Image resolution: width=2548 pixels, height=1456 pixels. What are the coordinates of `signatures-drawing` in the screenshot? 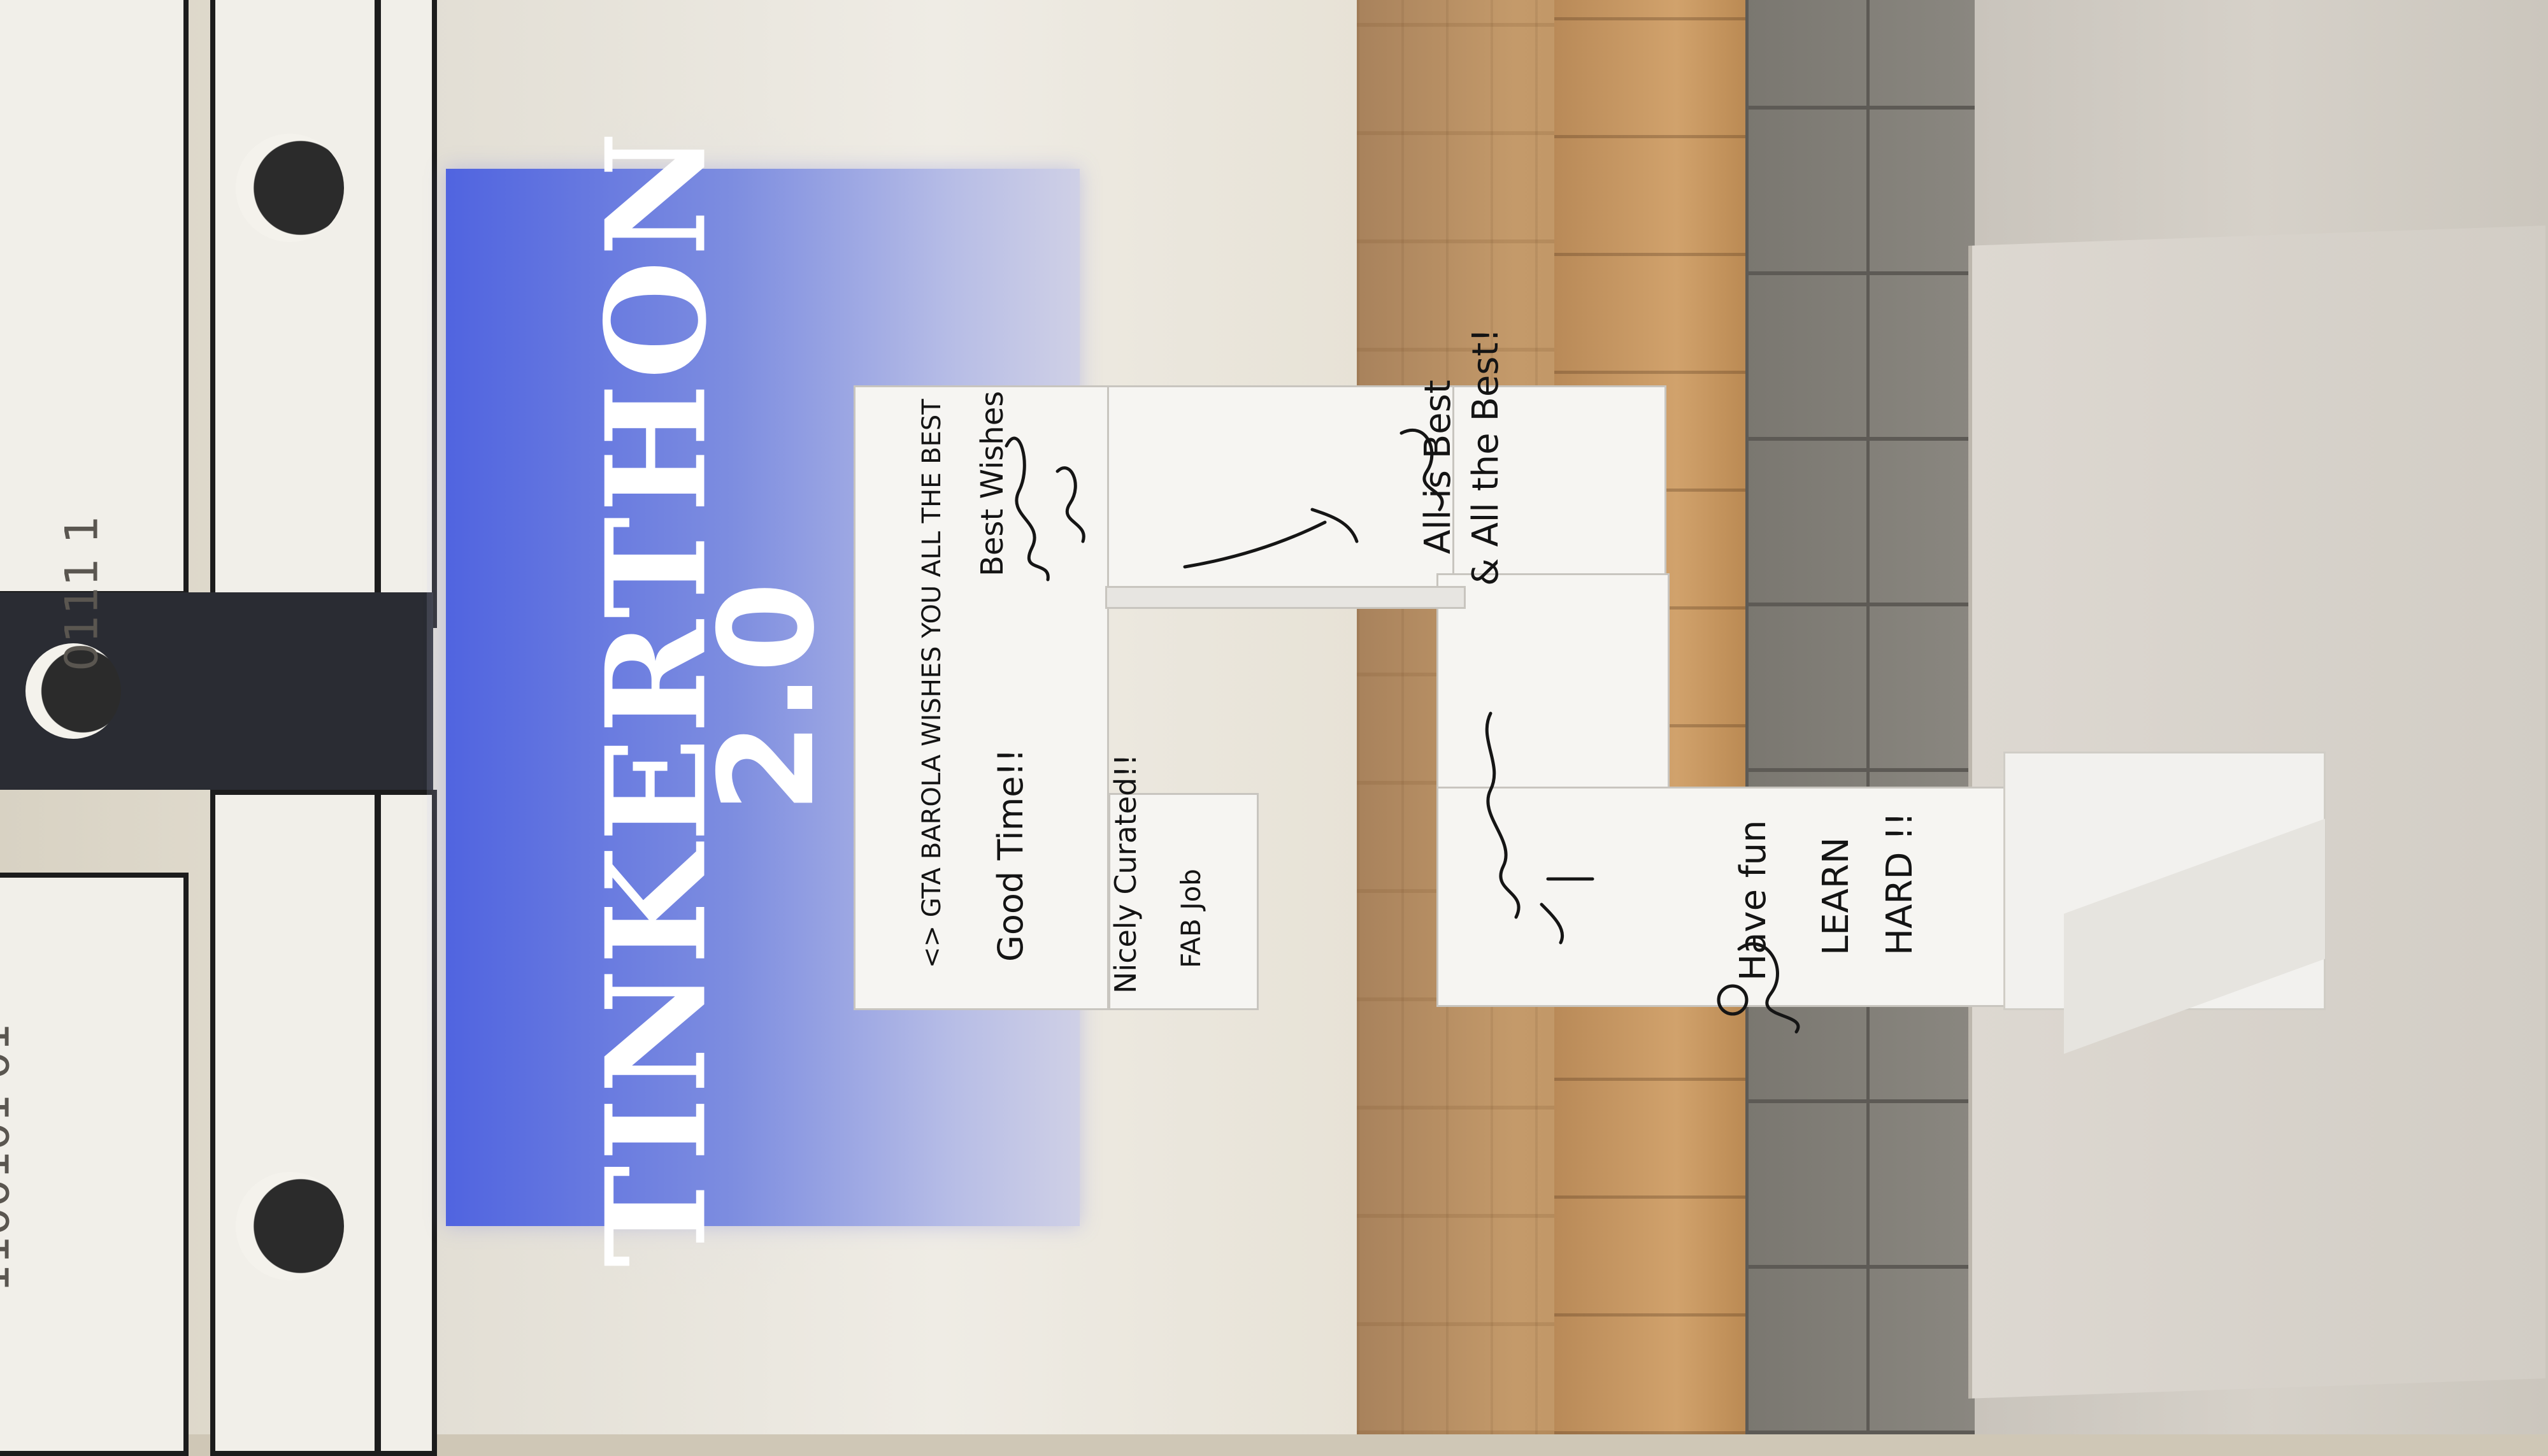 It's located at (1403, 731).